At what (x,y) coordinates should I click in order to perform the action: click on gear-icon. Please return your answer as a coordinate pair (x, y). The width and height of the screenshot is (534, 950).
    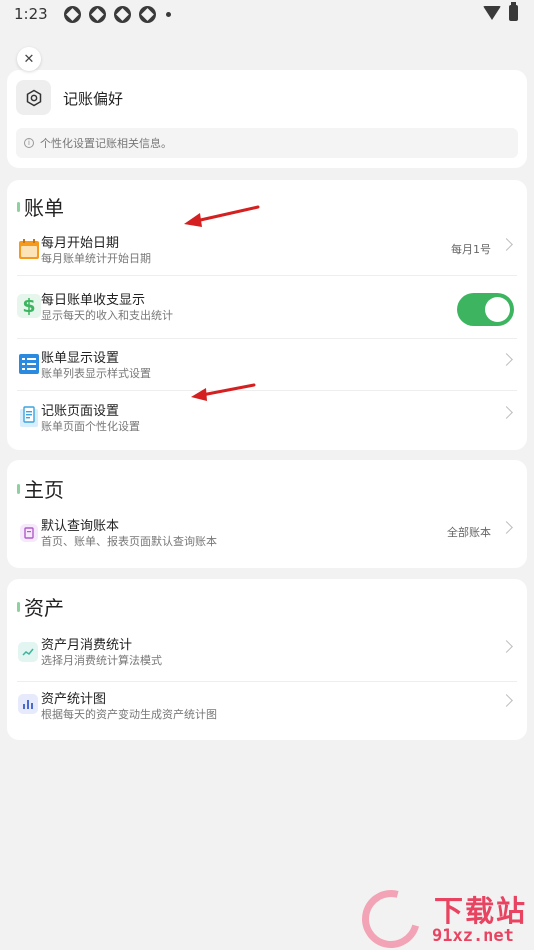
    Looking at the image, I should click on (33, 97).